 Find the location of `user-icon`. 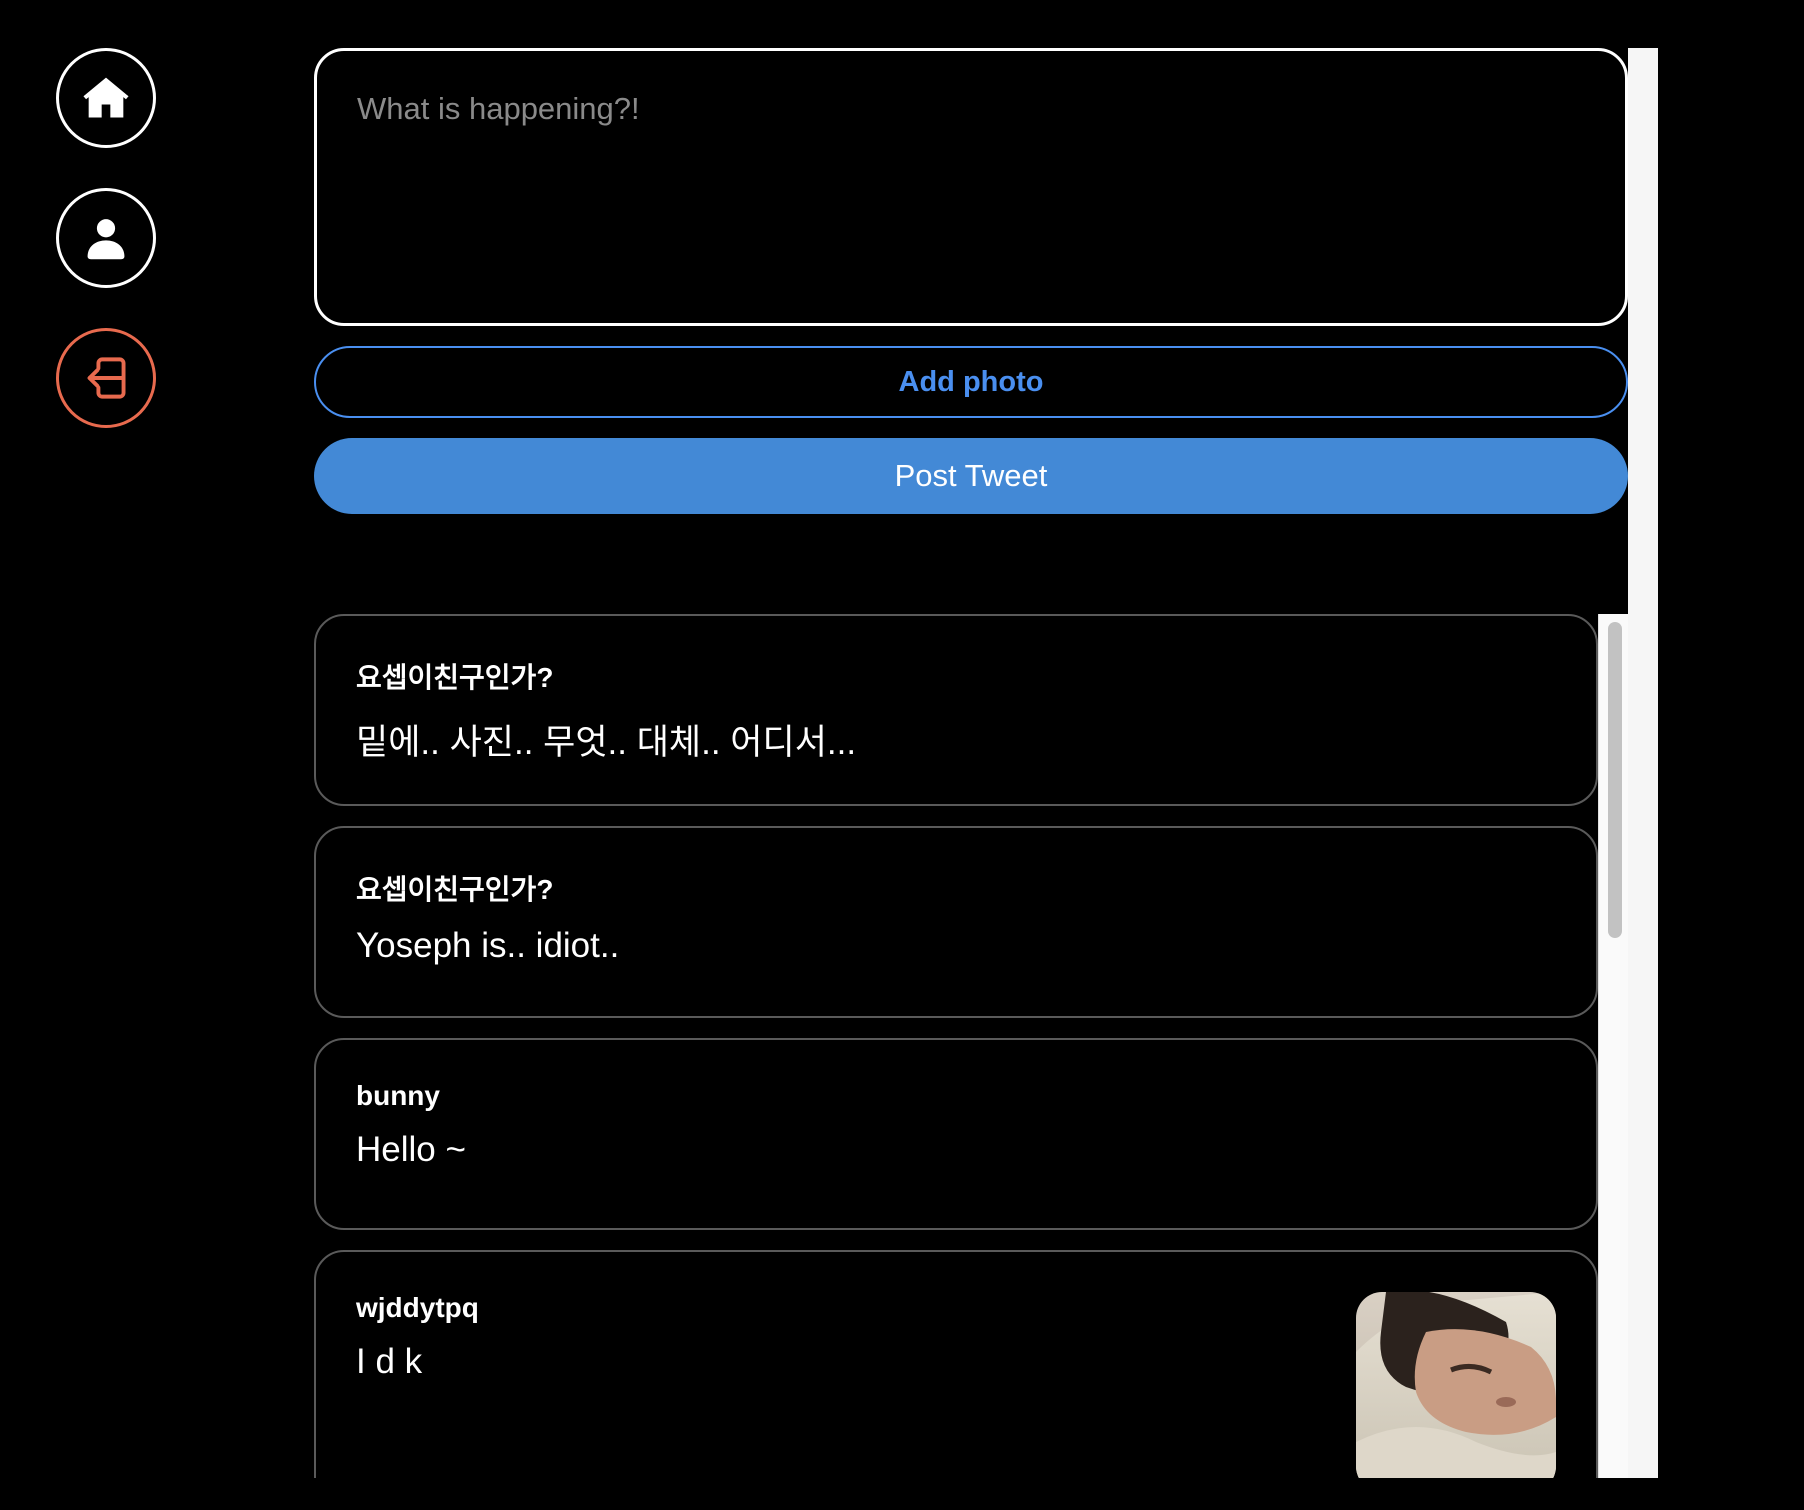

user-icon is located at coordinates (106, 239).